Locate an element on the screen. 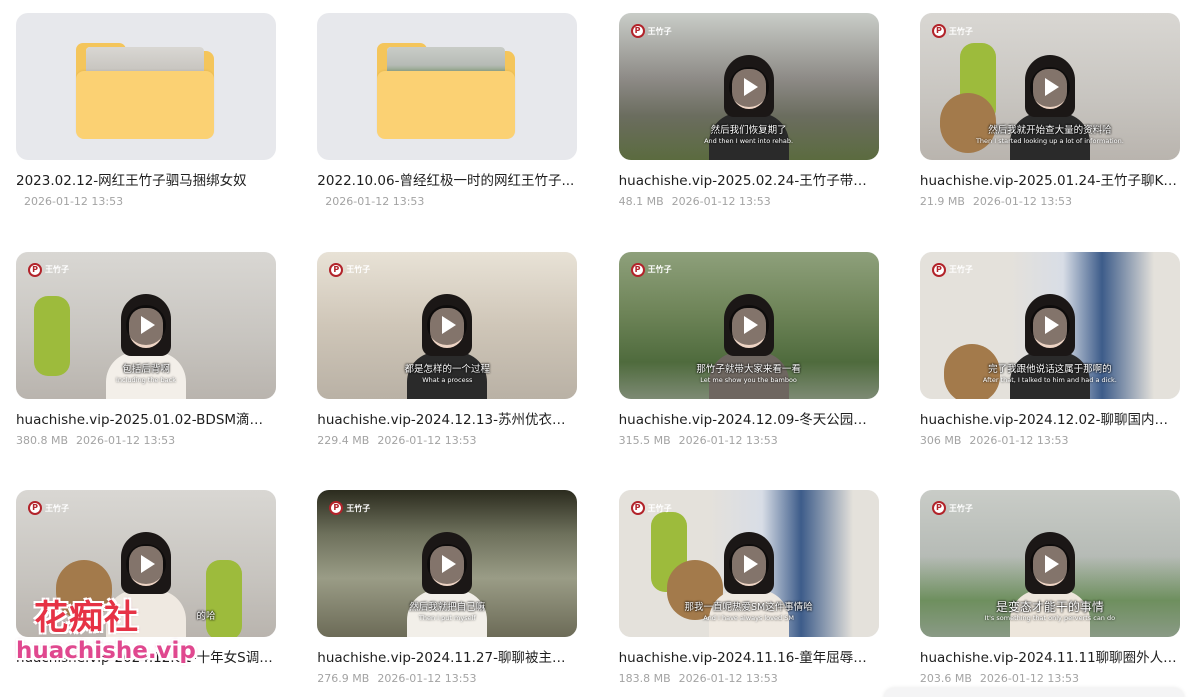  watermark-url: huachishe.vip is located at coordinates (106, 651).